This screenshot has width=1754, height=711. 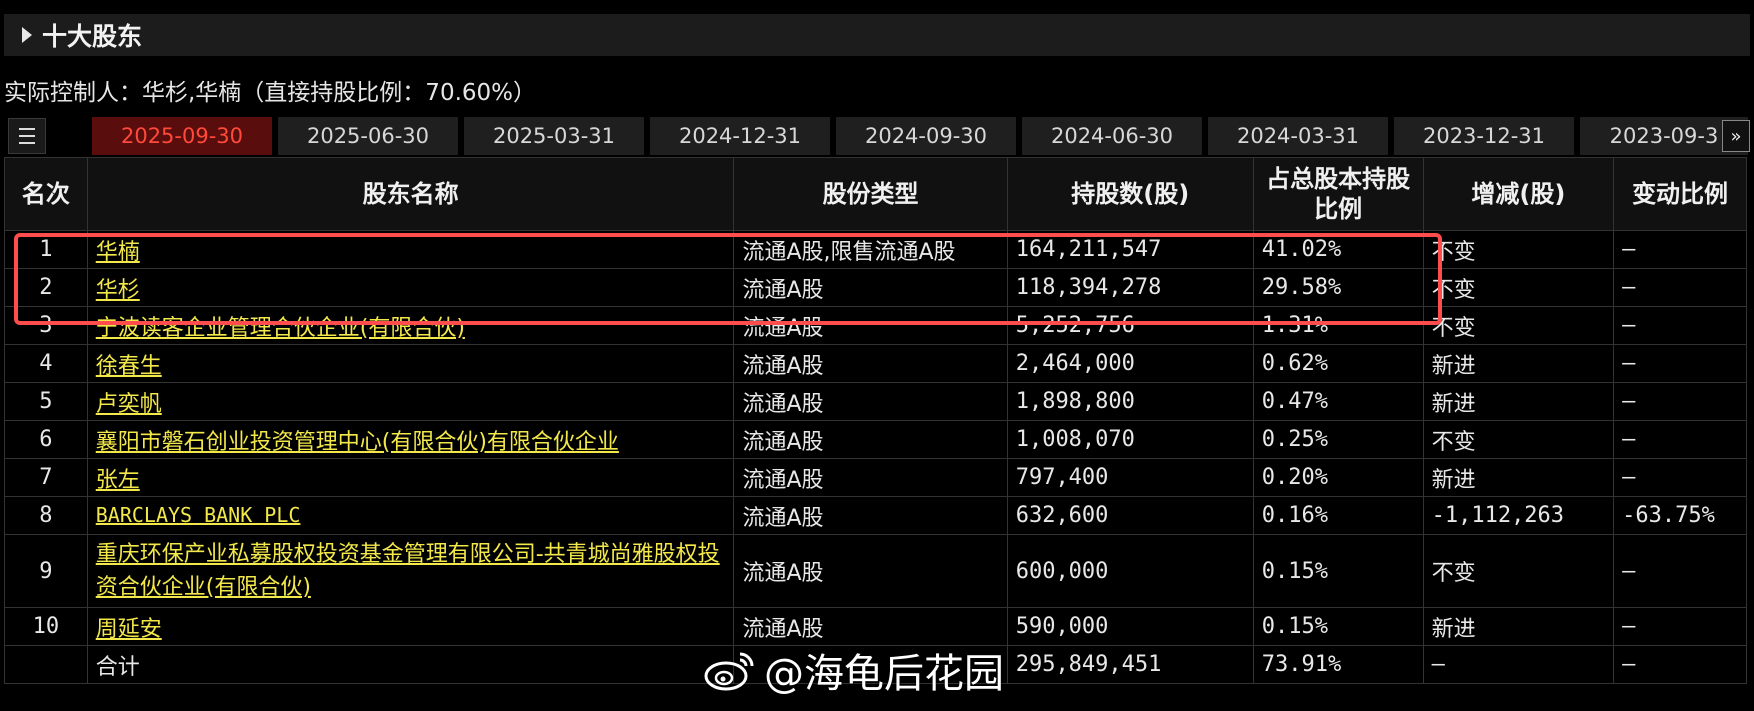 What do you see at coordinates (410, 363) in the screenshot?
I see `holder-name-cell: 徐春生` at bounding box center [410, 363].